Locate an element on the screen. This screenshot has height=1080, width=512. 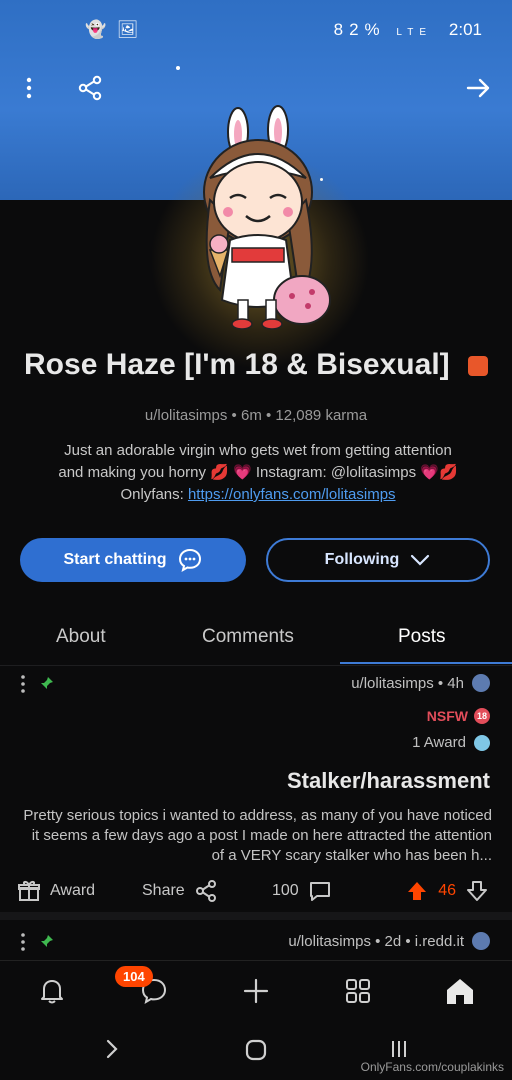
vote-control: 46 is located at coordinates (447, 891).